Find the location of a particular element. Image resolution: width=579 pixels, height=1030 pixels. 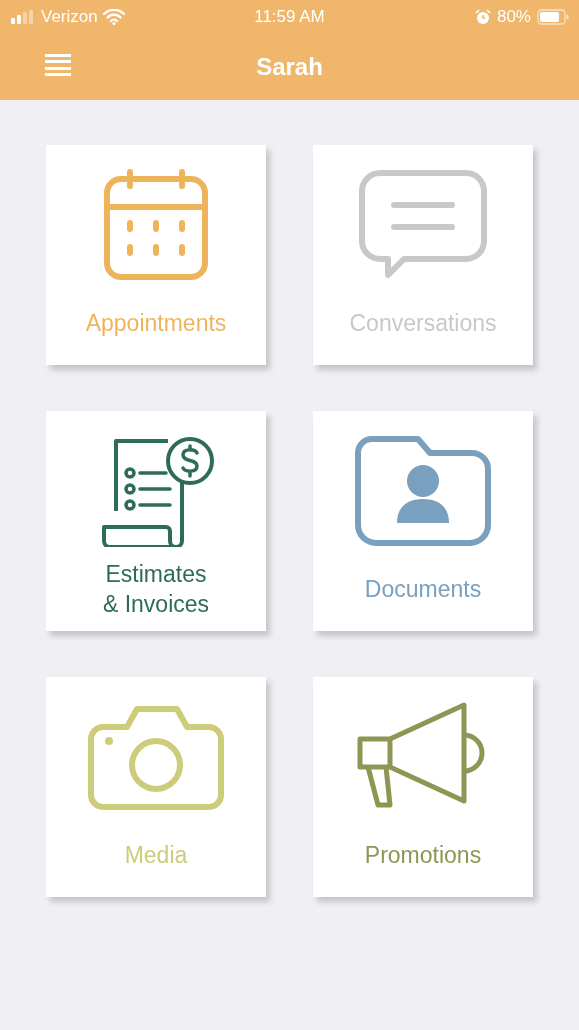

battery-percentage: 80% is located at coordinates (513, 16).